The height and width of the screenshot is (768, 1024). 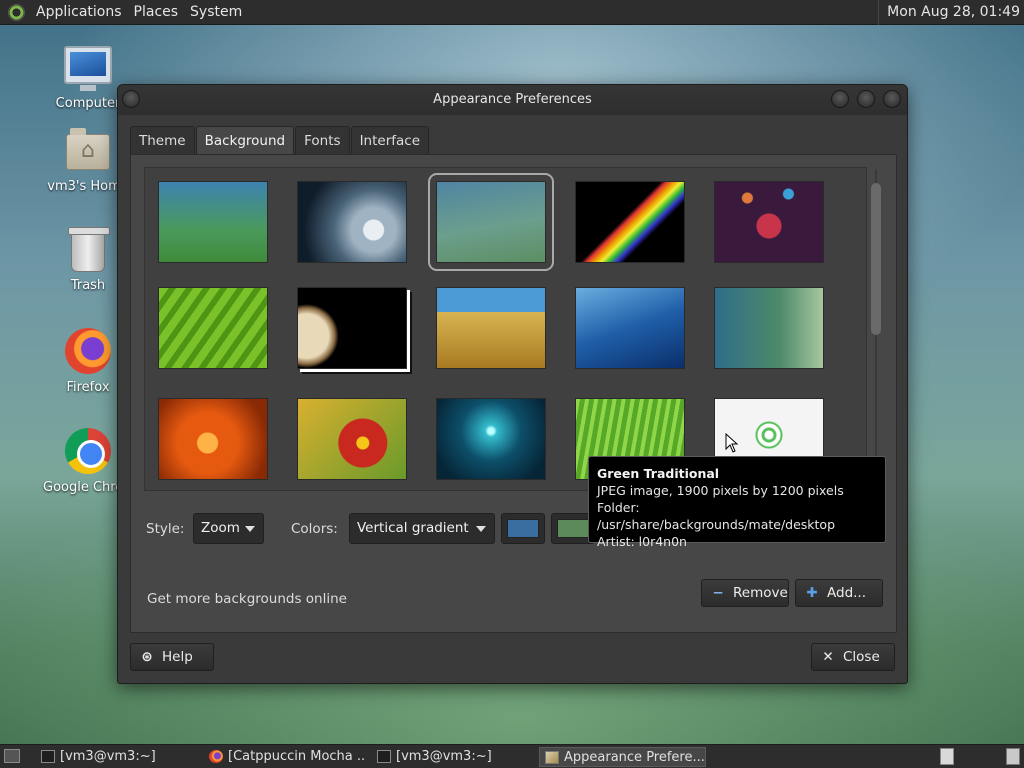 I want to click on colors-dropdown: Vertical gradient, so click(x=422, y=528).